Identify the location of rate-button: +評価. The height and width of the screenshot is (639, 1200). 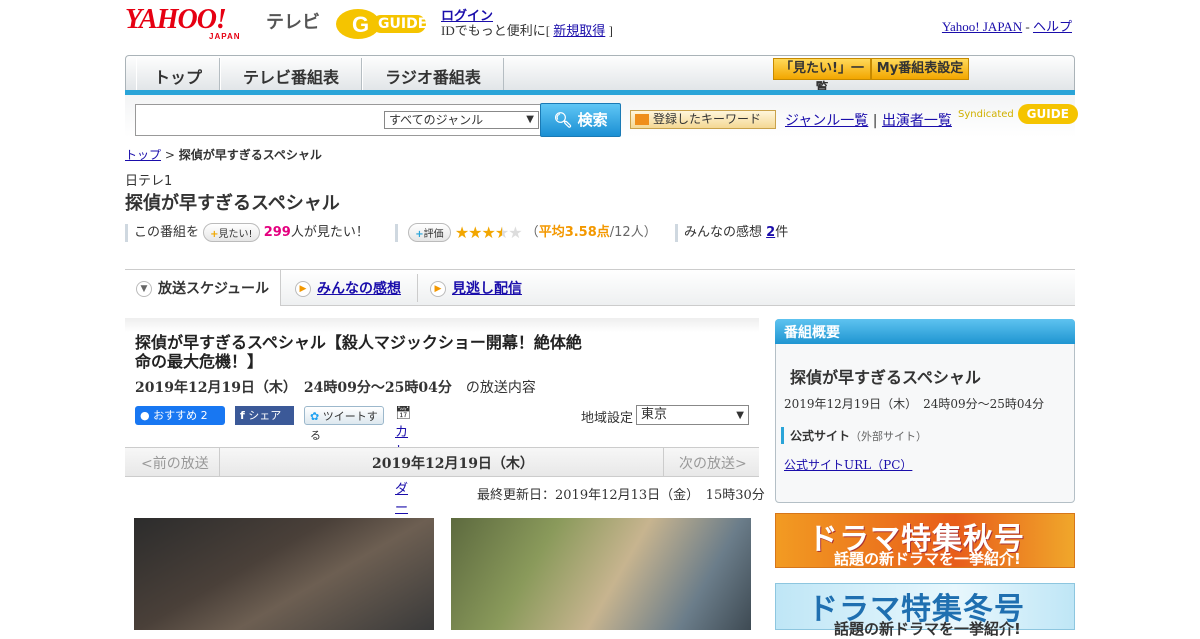
(429, 232).